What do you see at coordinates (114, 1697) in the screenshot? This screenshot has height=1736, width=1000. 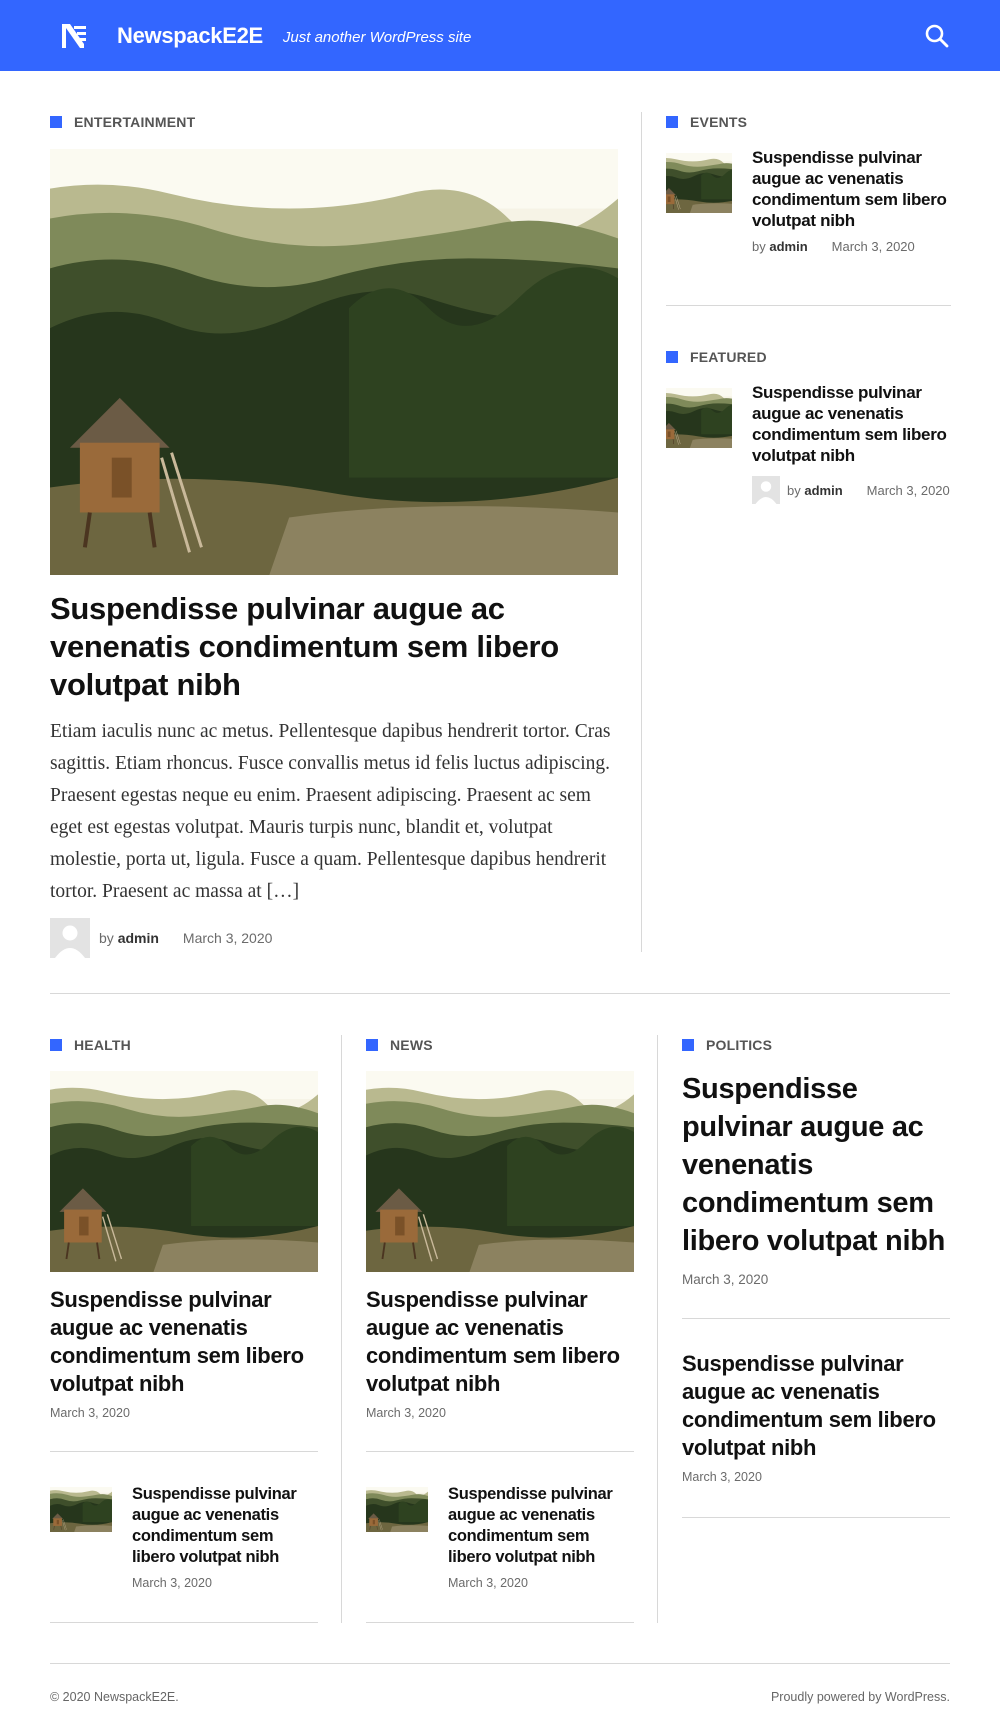 I see `copyright-text: © 2020 NewspackE2E.` at bounding box center [114, 1697].